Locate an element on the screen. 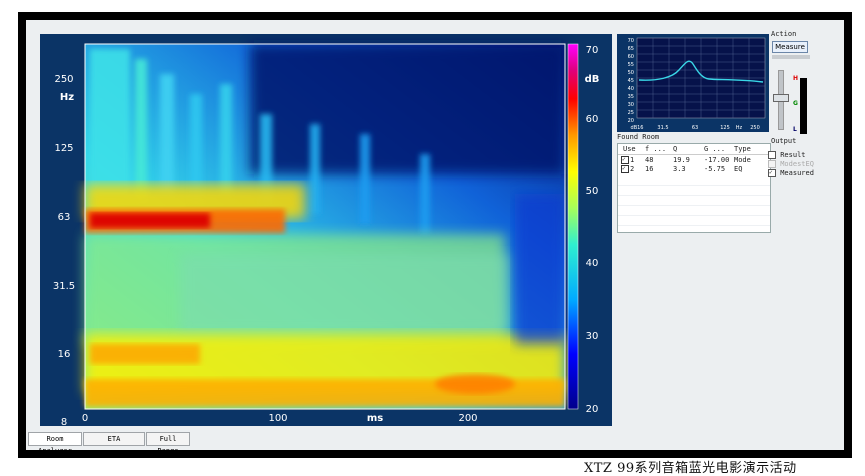 This screenshot has height=476, width=865. spectrogram-x-axis: 0 100 200 ms is located at coordinates (280, 418).